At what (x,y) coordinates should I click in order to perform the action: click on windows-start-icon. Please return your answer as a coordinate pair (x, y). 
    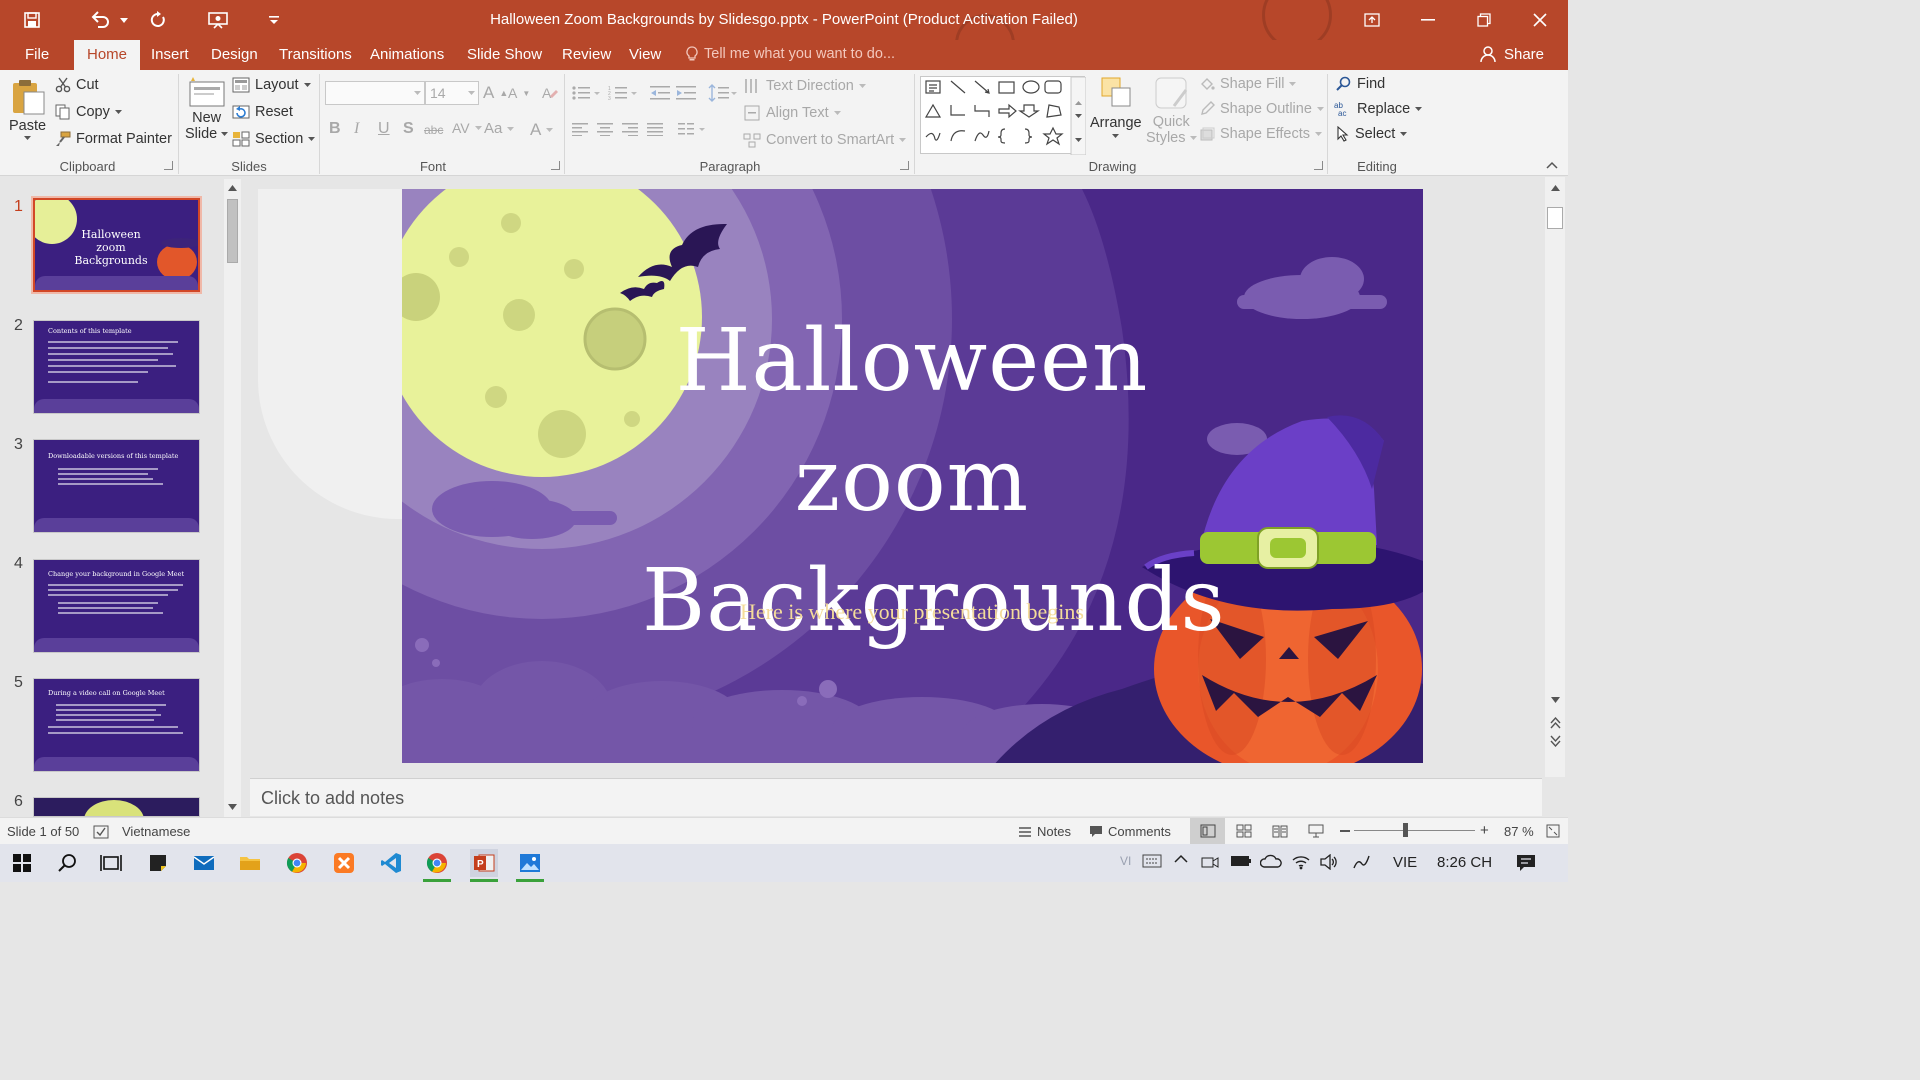
    Looking at the image, I should click on (22, 863).